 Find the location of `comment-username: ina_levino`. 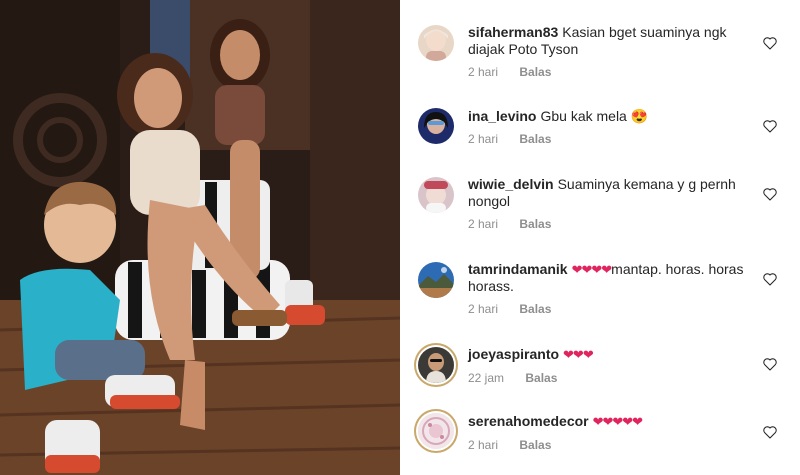

comment-username: ina_levino is located at coordinates (502, 116).